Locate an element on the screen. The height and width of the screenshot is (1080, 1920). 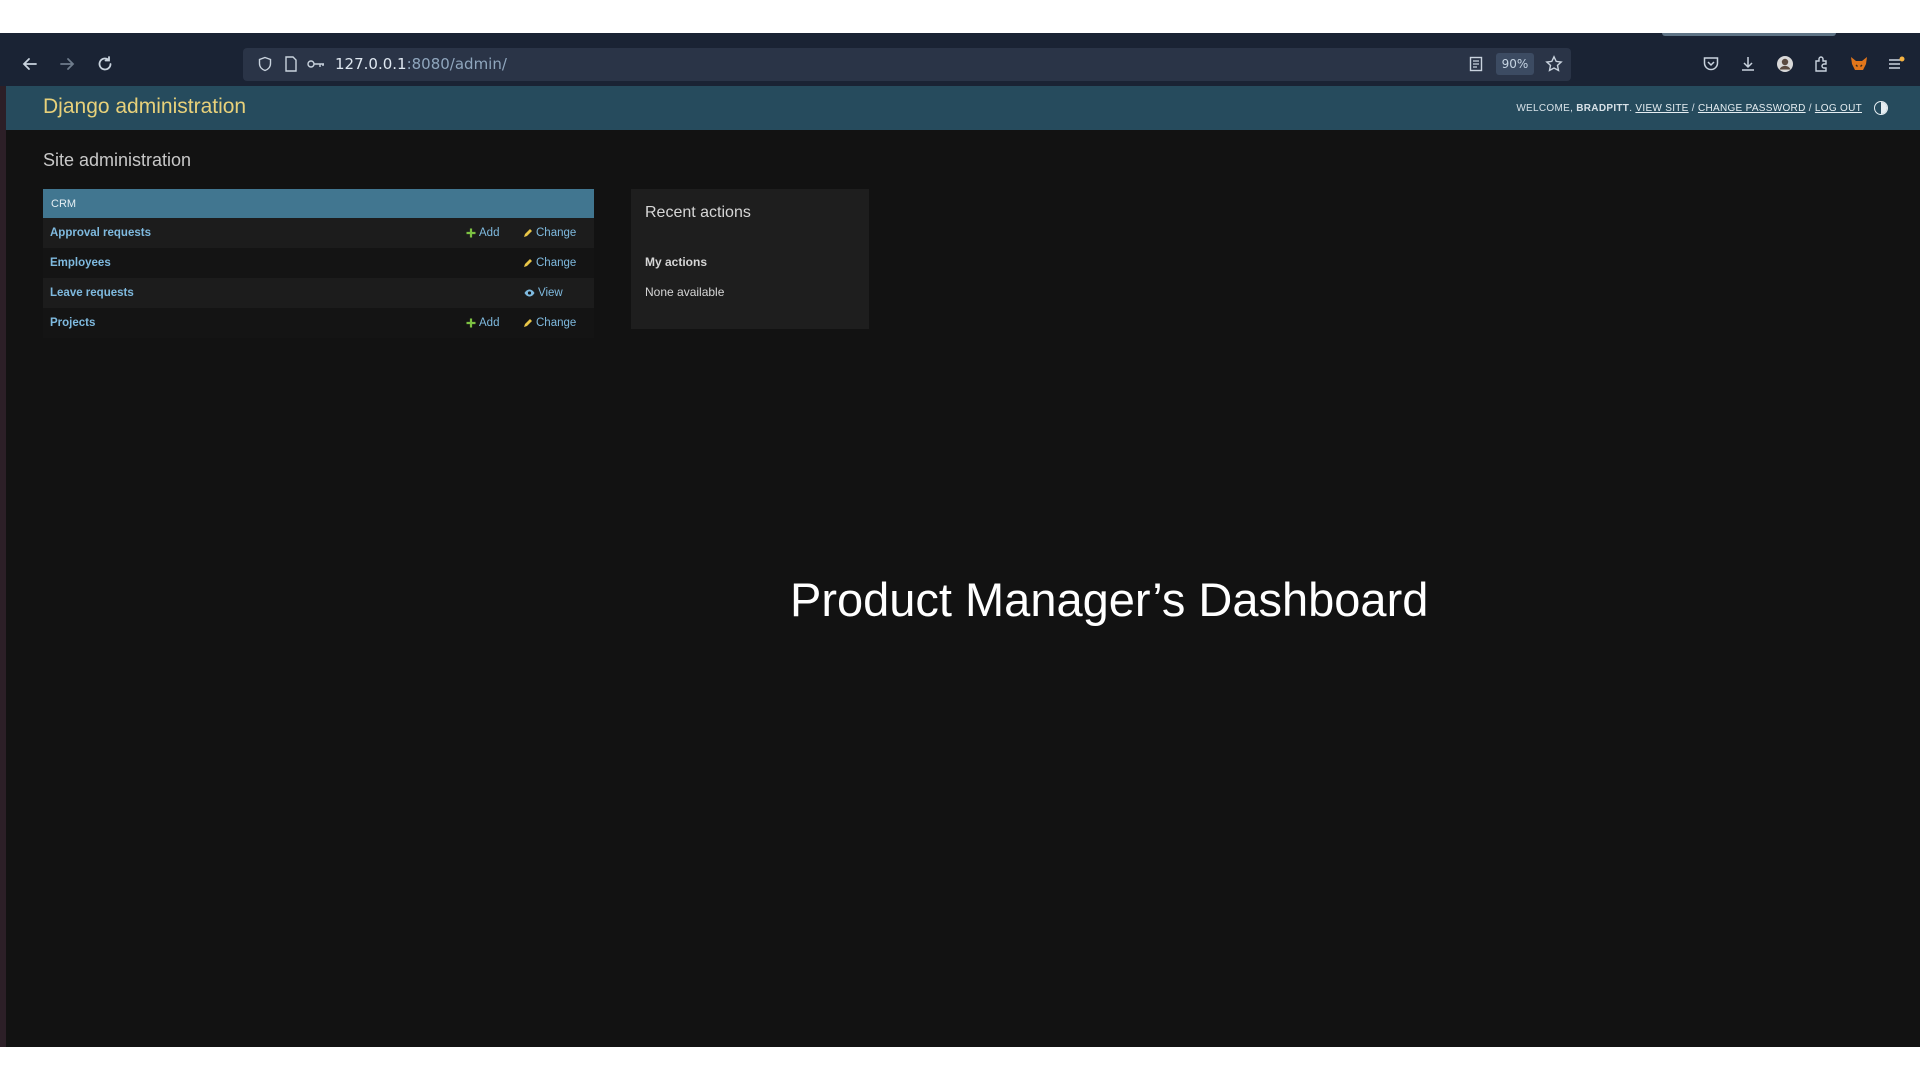
forward-button is located at coordinates (67, 64).